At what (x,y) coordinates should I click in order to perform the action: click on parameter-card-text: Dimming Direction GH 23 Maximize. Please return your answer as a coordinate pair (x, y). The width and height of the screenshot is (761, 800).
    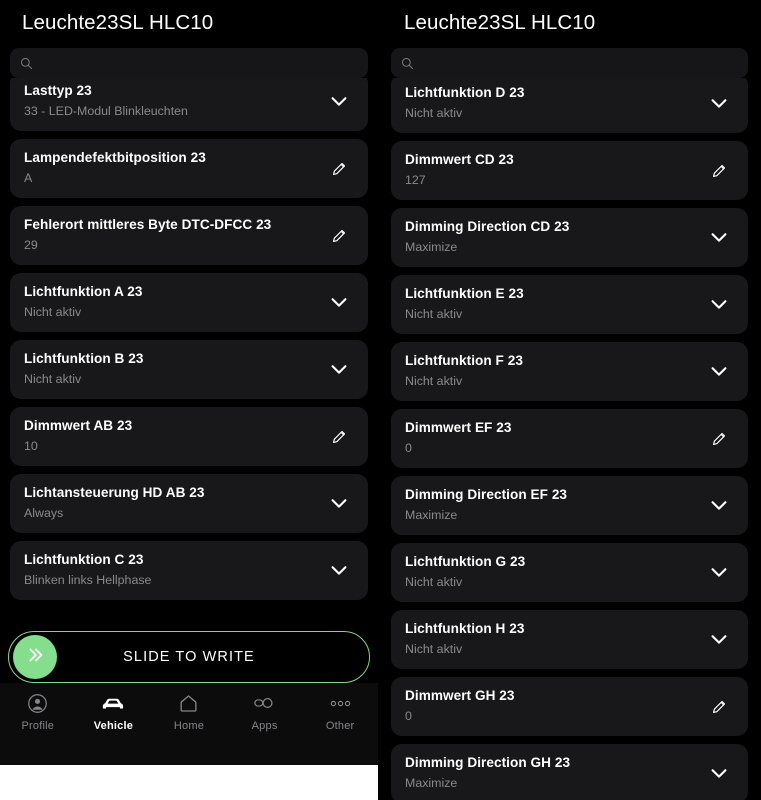
    Looking at the image, I should click on (550, 773).